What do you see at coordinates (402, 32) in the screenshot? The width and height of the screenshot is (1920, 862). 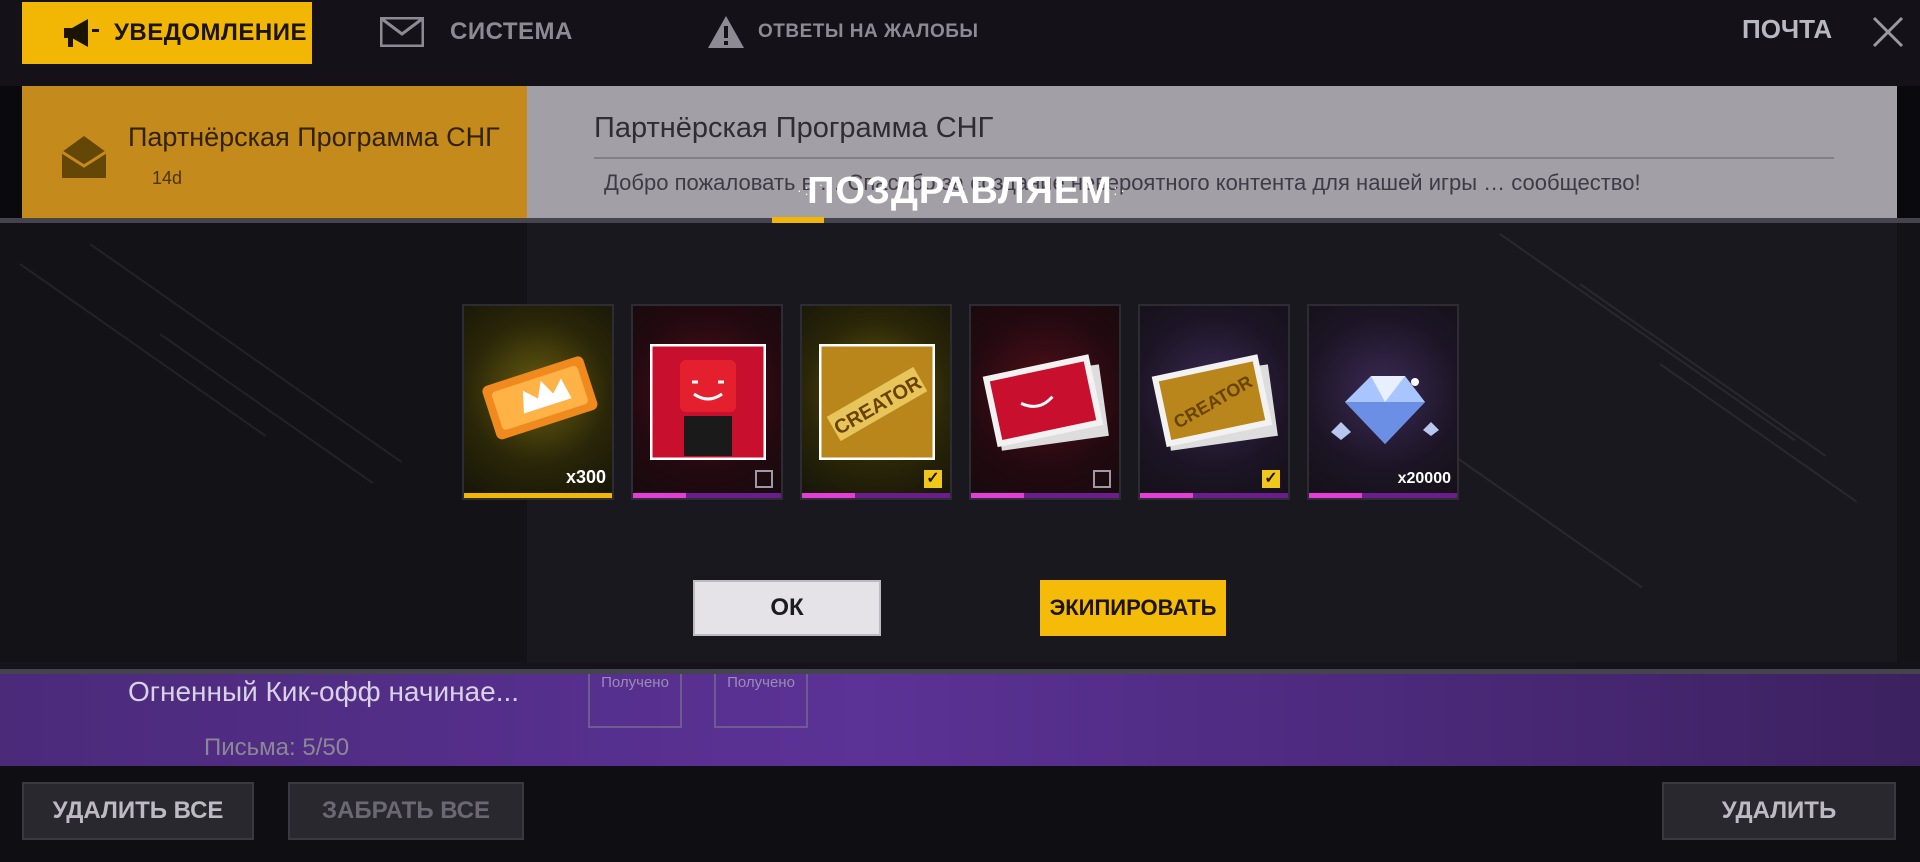 I see `envelope-icon` at bounding box center [402, 32].